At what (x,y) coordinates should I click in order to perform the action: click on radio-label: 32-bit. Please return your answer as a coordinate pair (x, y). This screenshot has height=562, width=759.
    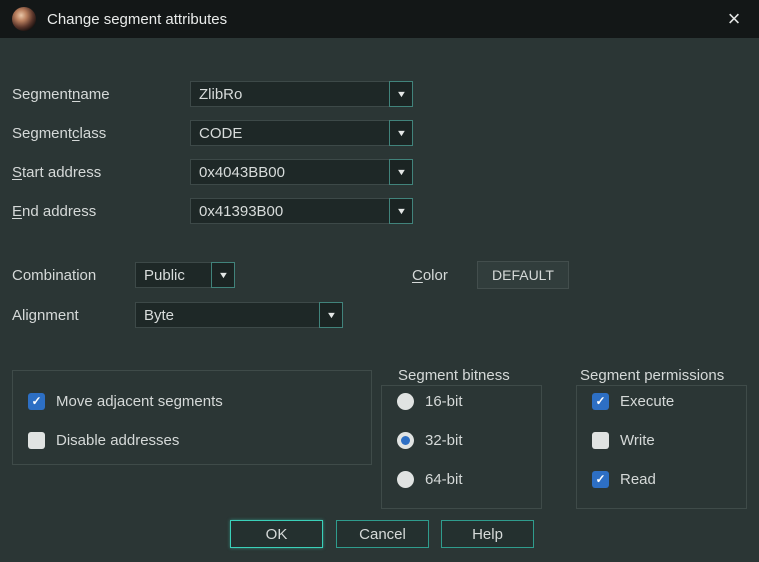
    Looking at the image, I should click on (444, 440).